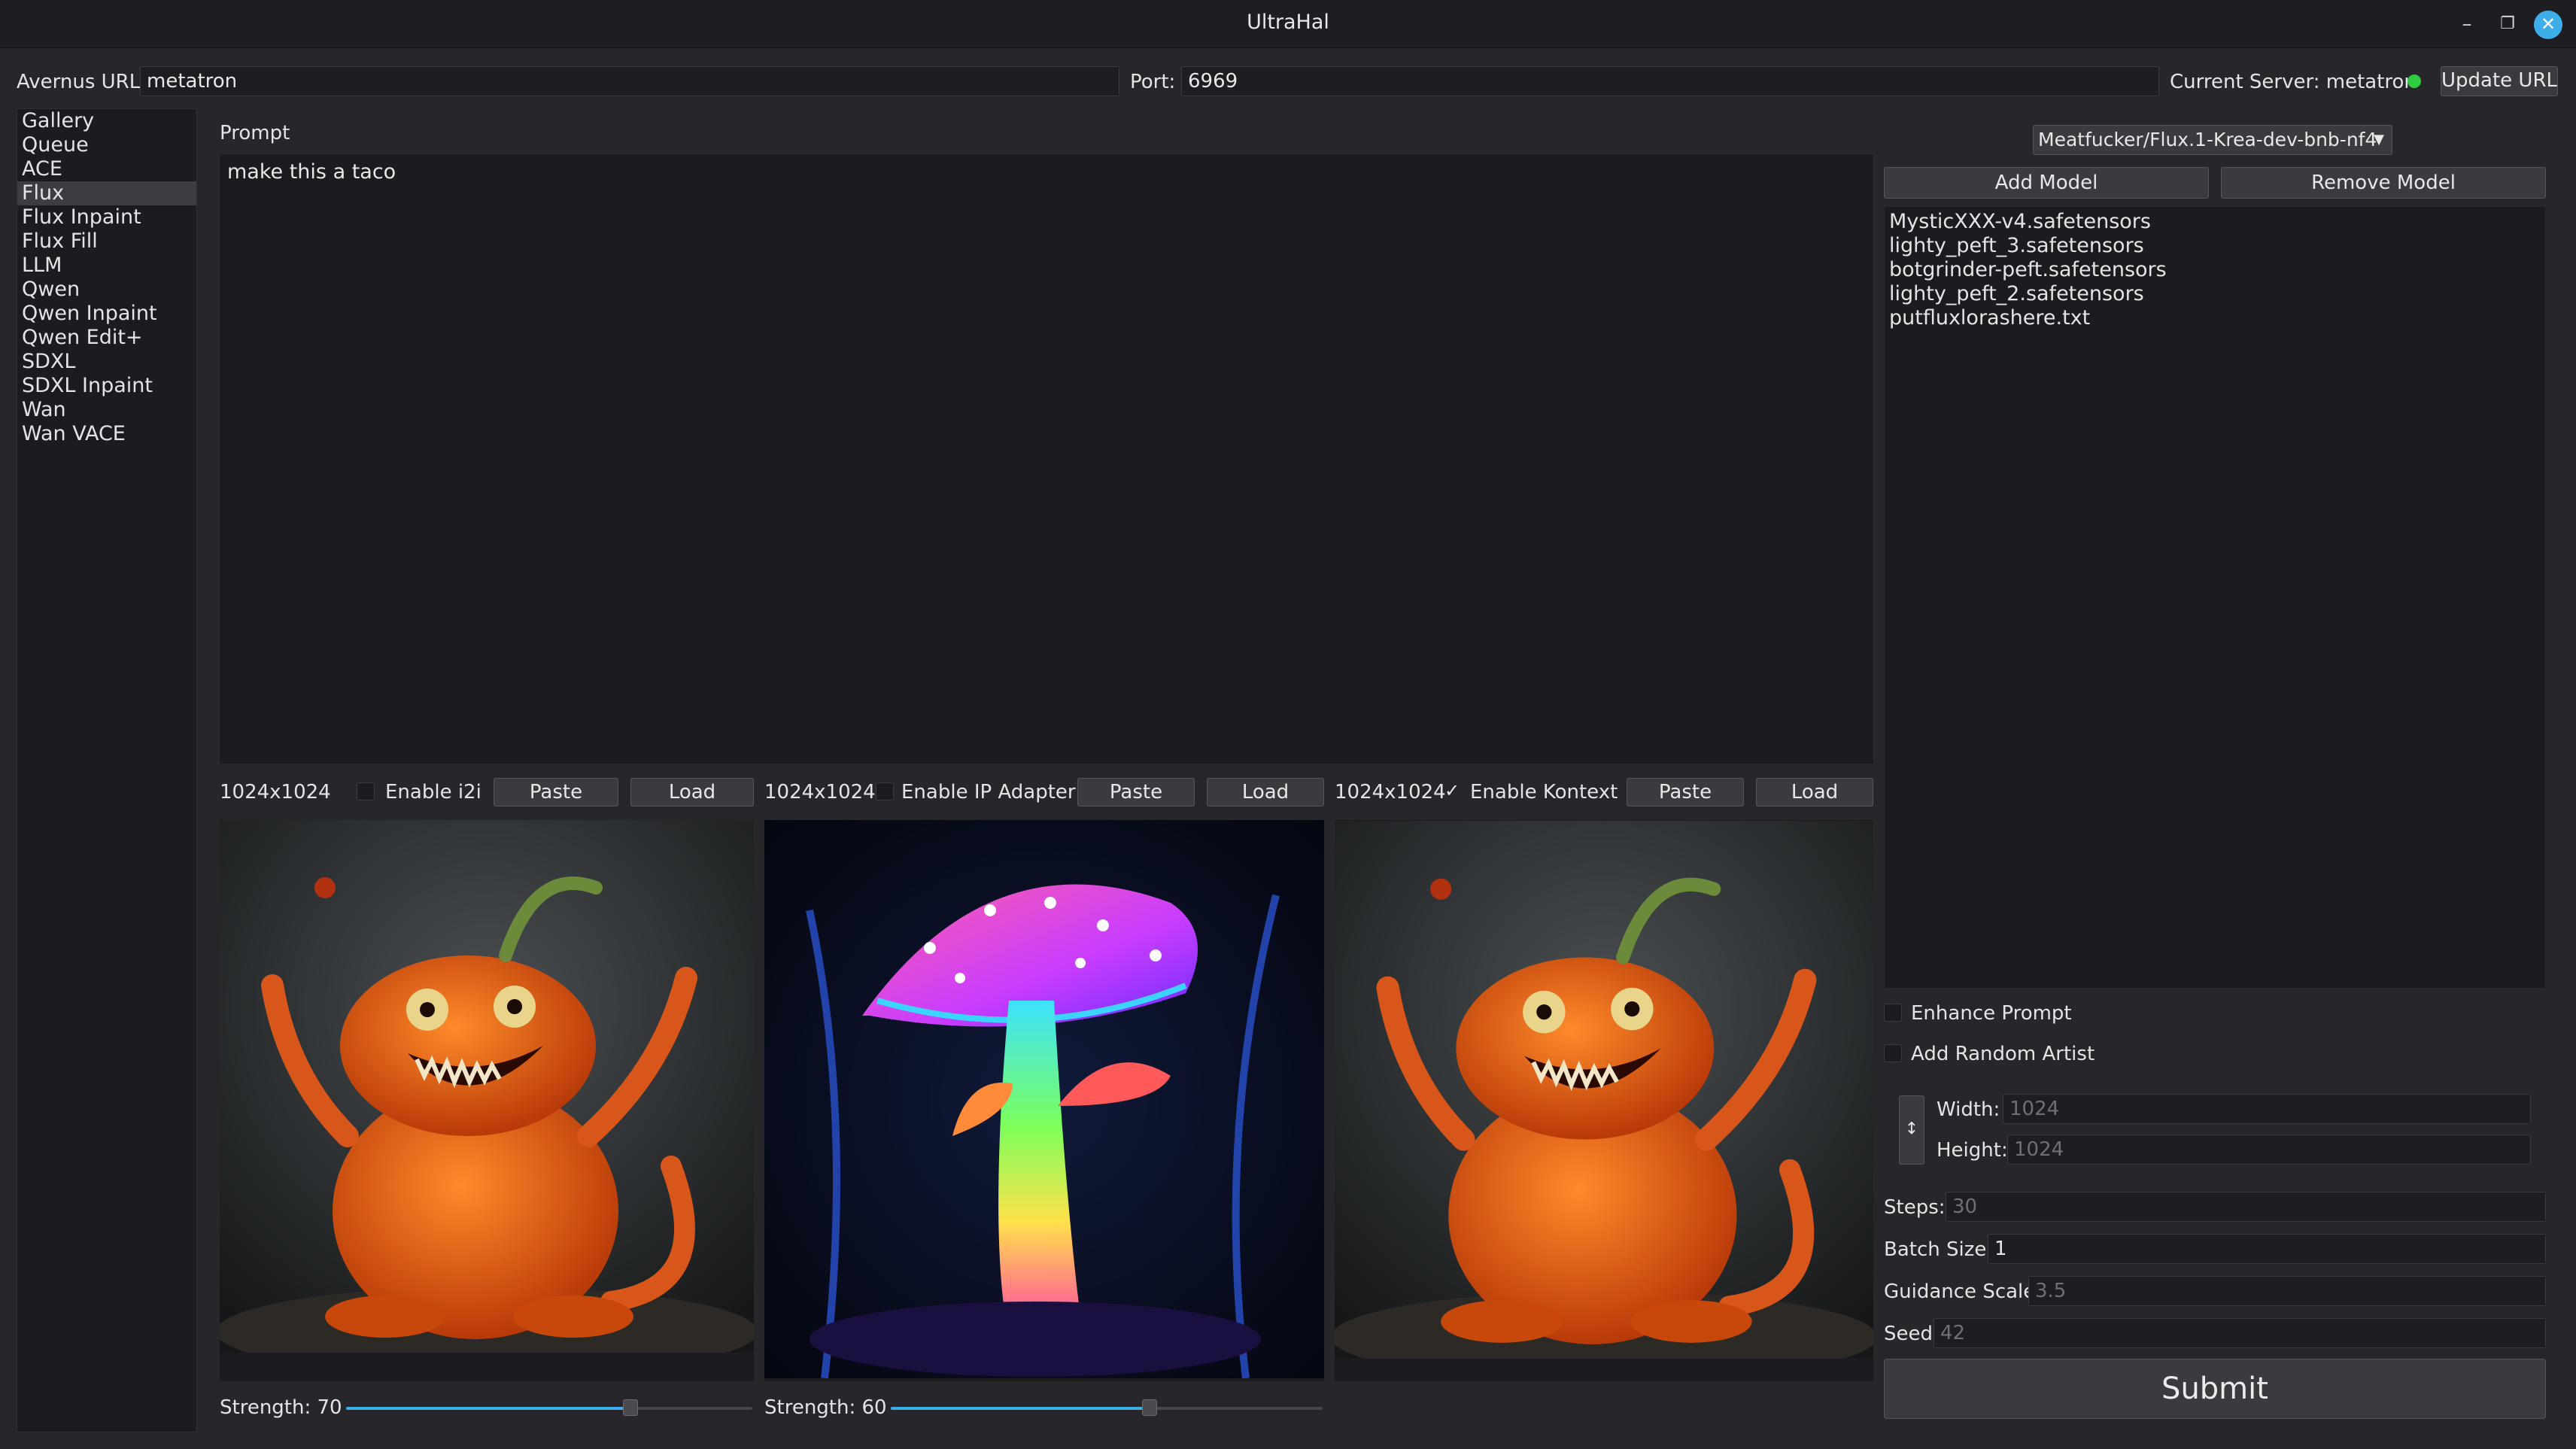  I want to click on swap-dimensions-icon: ↕, so click(1912, 1130).